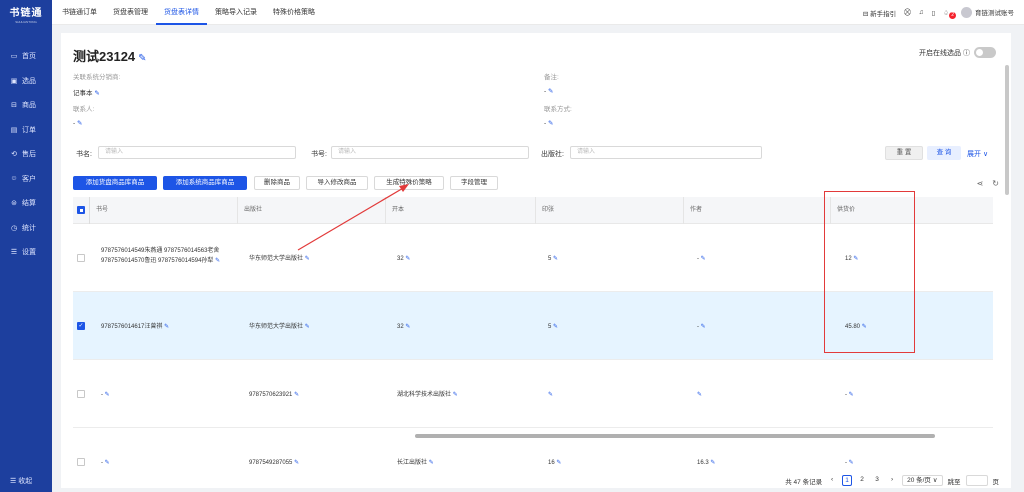  Describe the element at coordinates (977, 154) in the screenshot. I see `expand-filters-button: 展开 ∨` at that location.